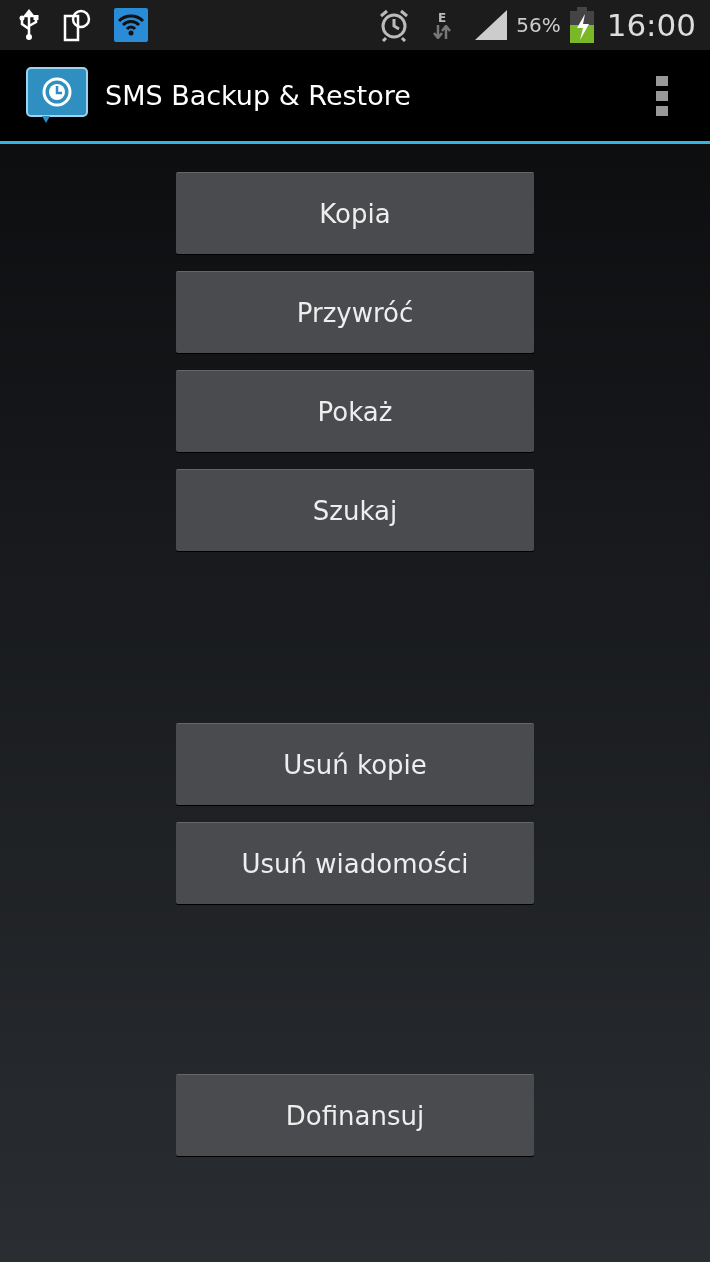 Image resolution: width=710 pixels, height=1262 pixels. I want to click on sim-card-icon, so click(77, 25).